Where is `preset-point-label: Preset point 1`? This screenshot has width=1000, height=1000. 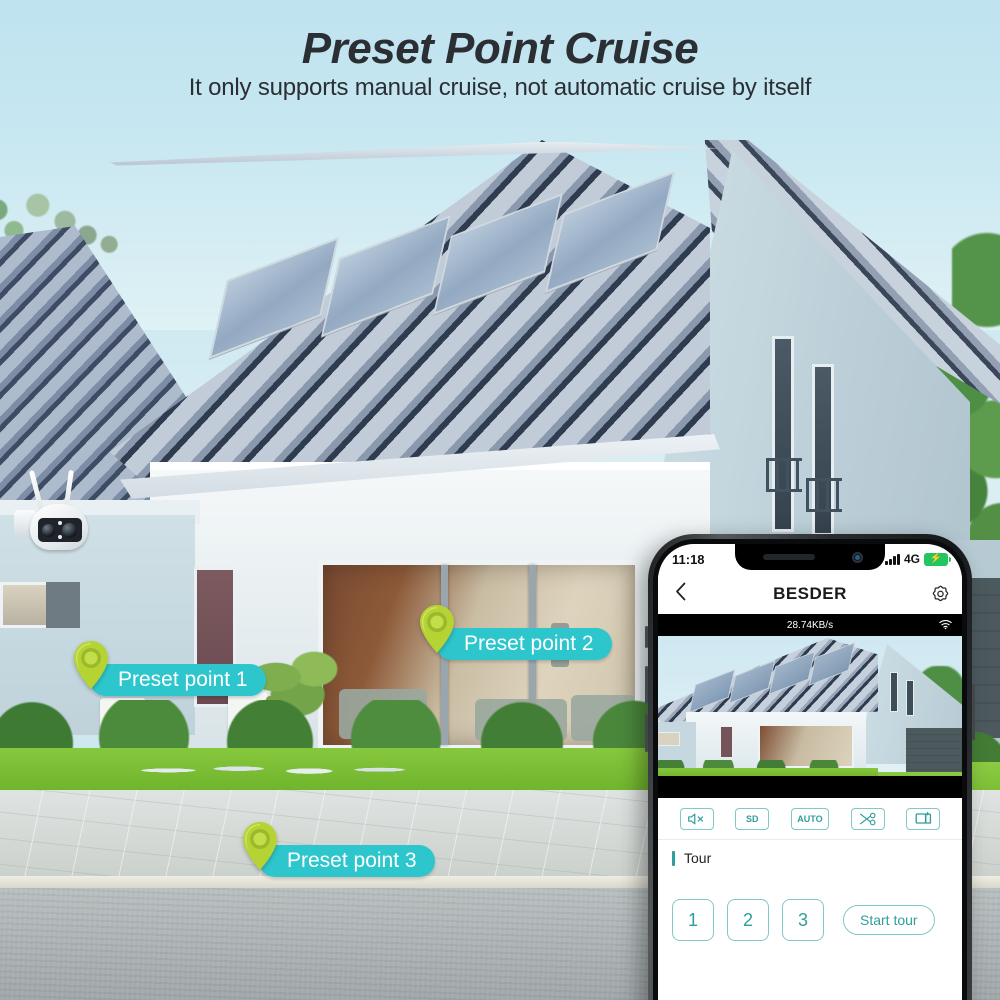 preset-point-label: Preset point 1 is located at coordinates (178, 680).